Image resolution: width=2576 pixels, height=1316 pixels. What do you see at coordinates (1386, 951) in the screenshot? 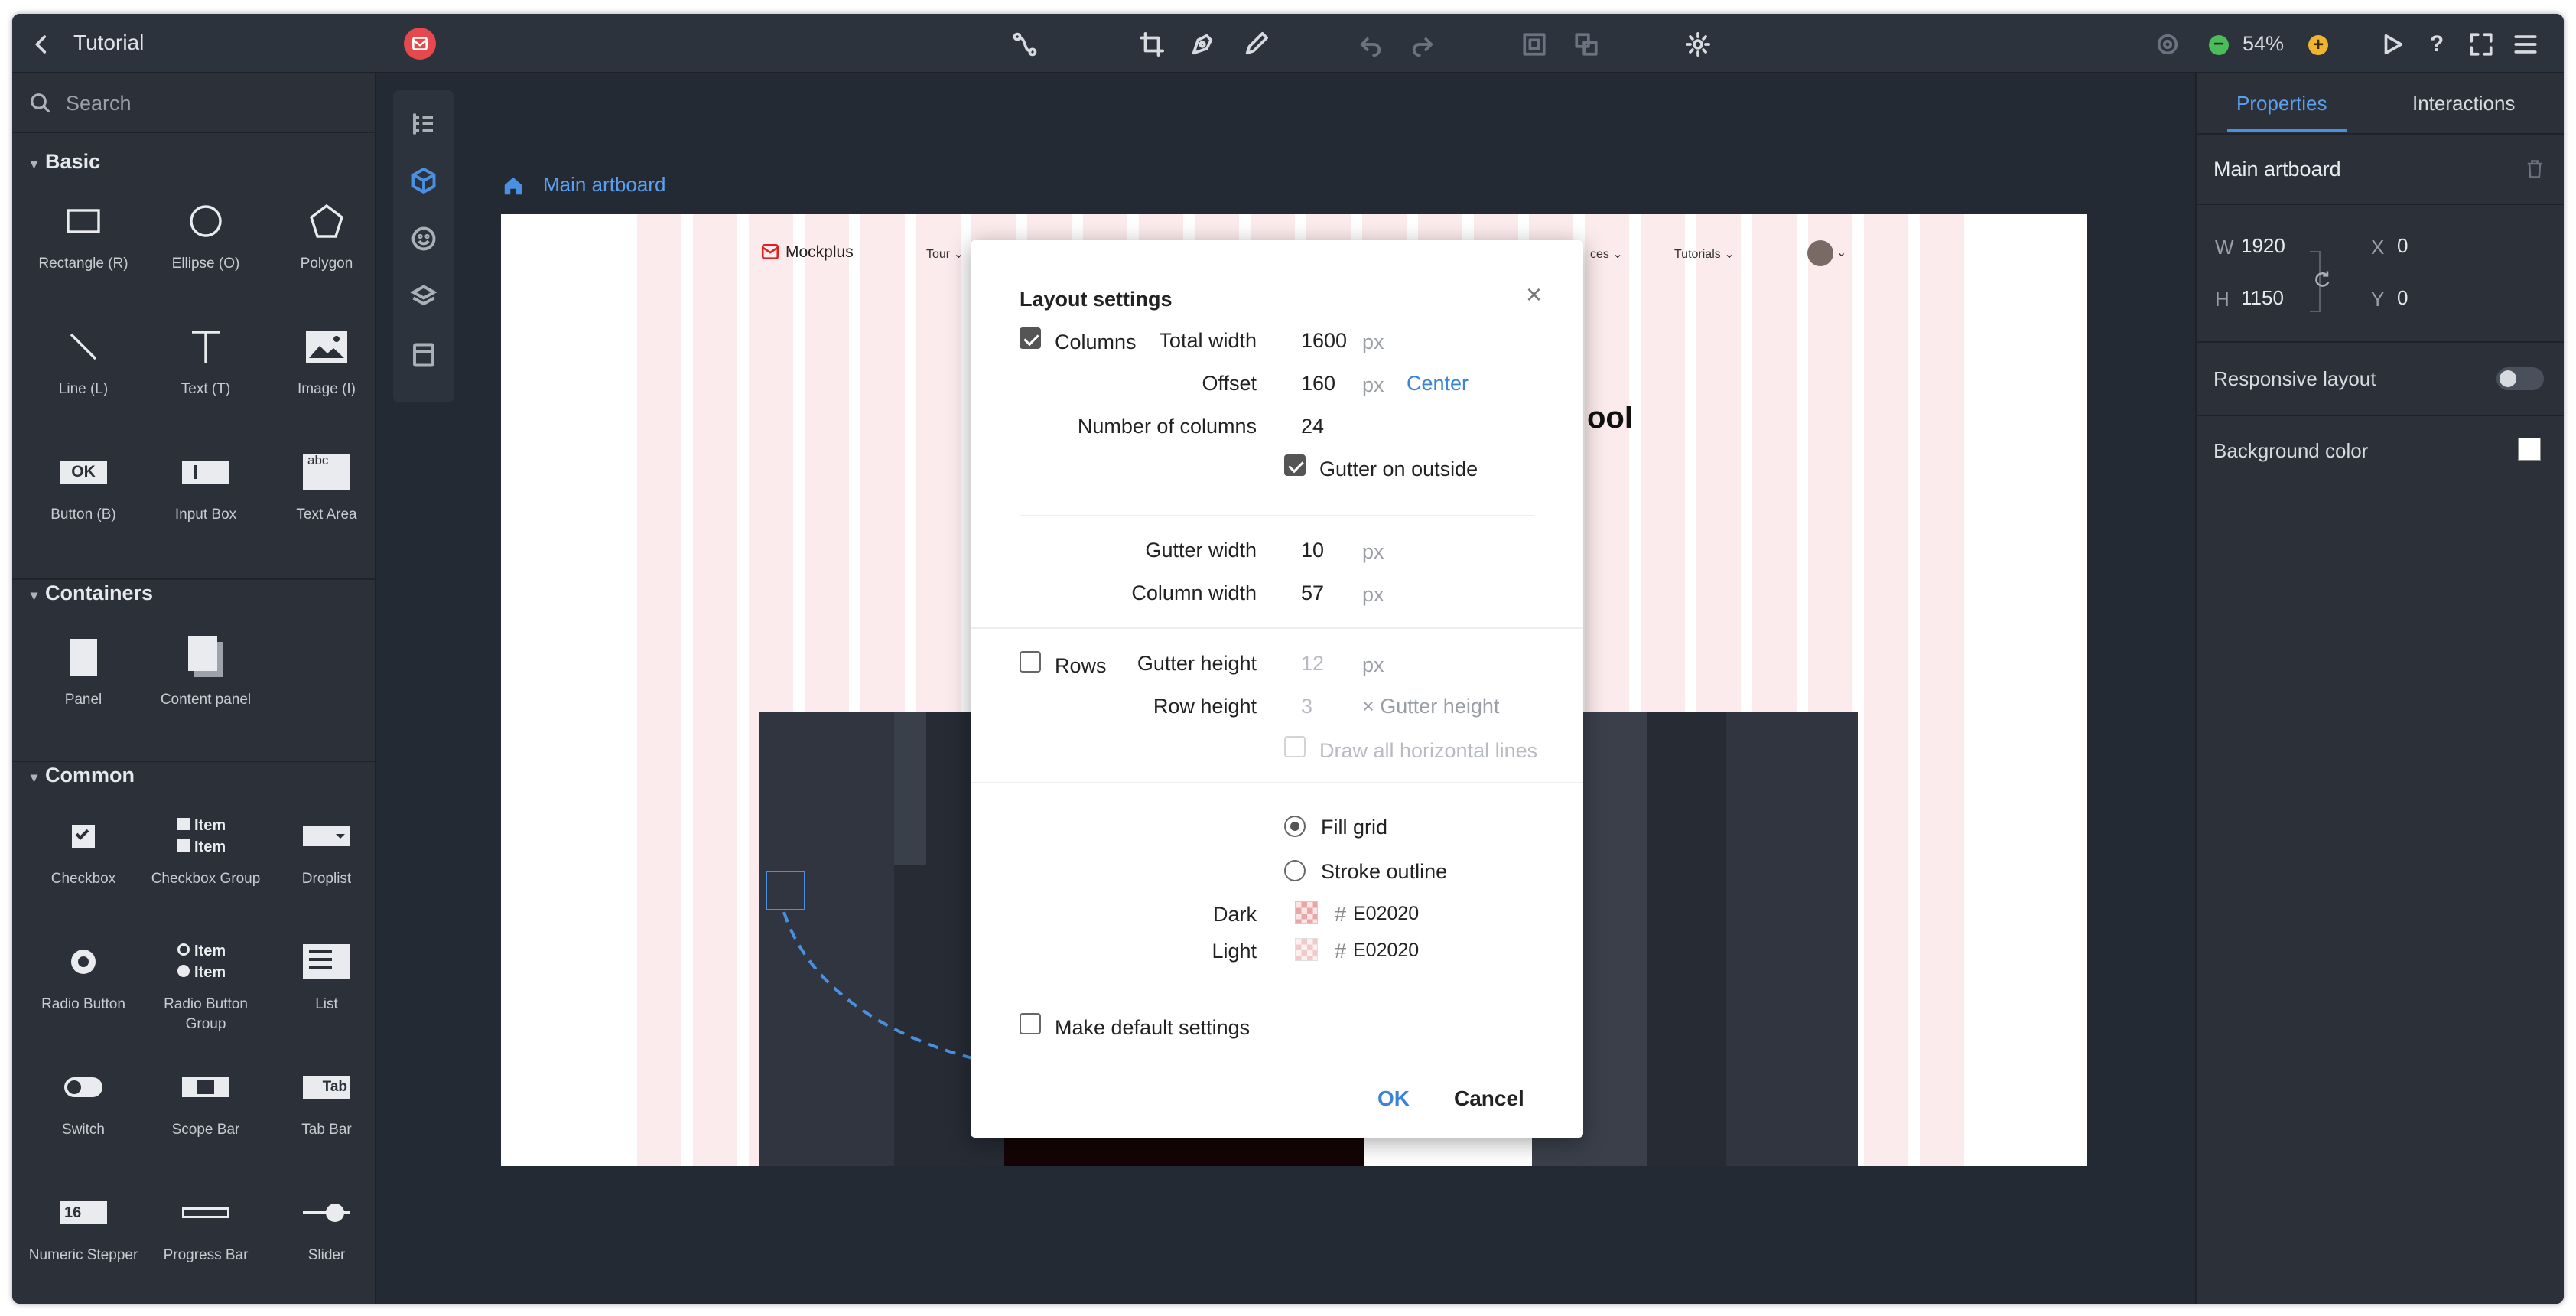
I see `light-color-input: E02020` at bounding box center [1386, 951].